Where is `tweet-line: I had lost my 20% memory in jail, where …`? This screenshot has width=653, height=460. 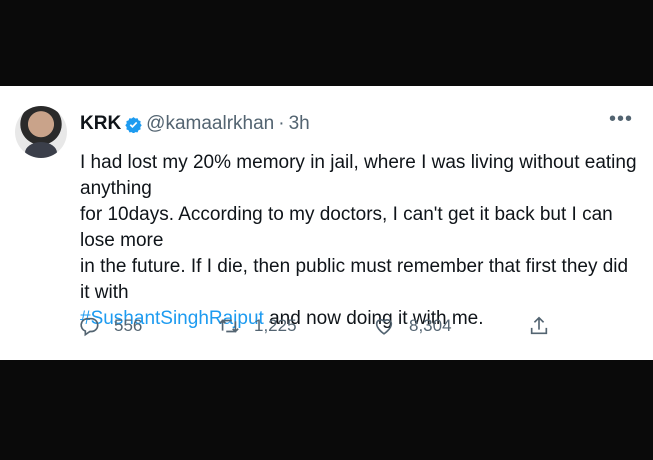 tweet-line: I had lost my 20% memory in jail, where … is located at coordinates (358, 175).